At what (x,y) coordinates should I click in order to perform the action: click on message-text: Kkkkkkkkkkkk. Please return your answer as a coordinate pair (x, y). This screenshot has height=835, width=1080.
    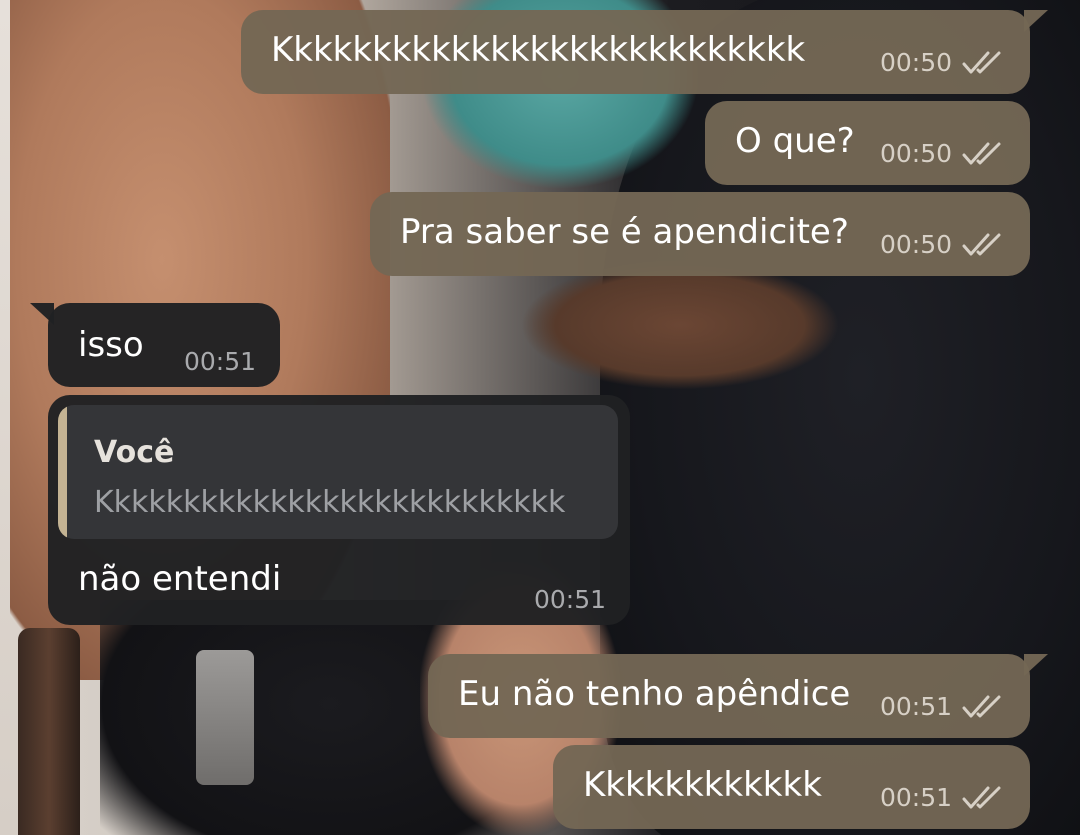
    Looking at the image, I should click on (702, 785).